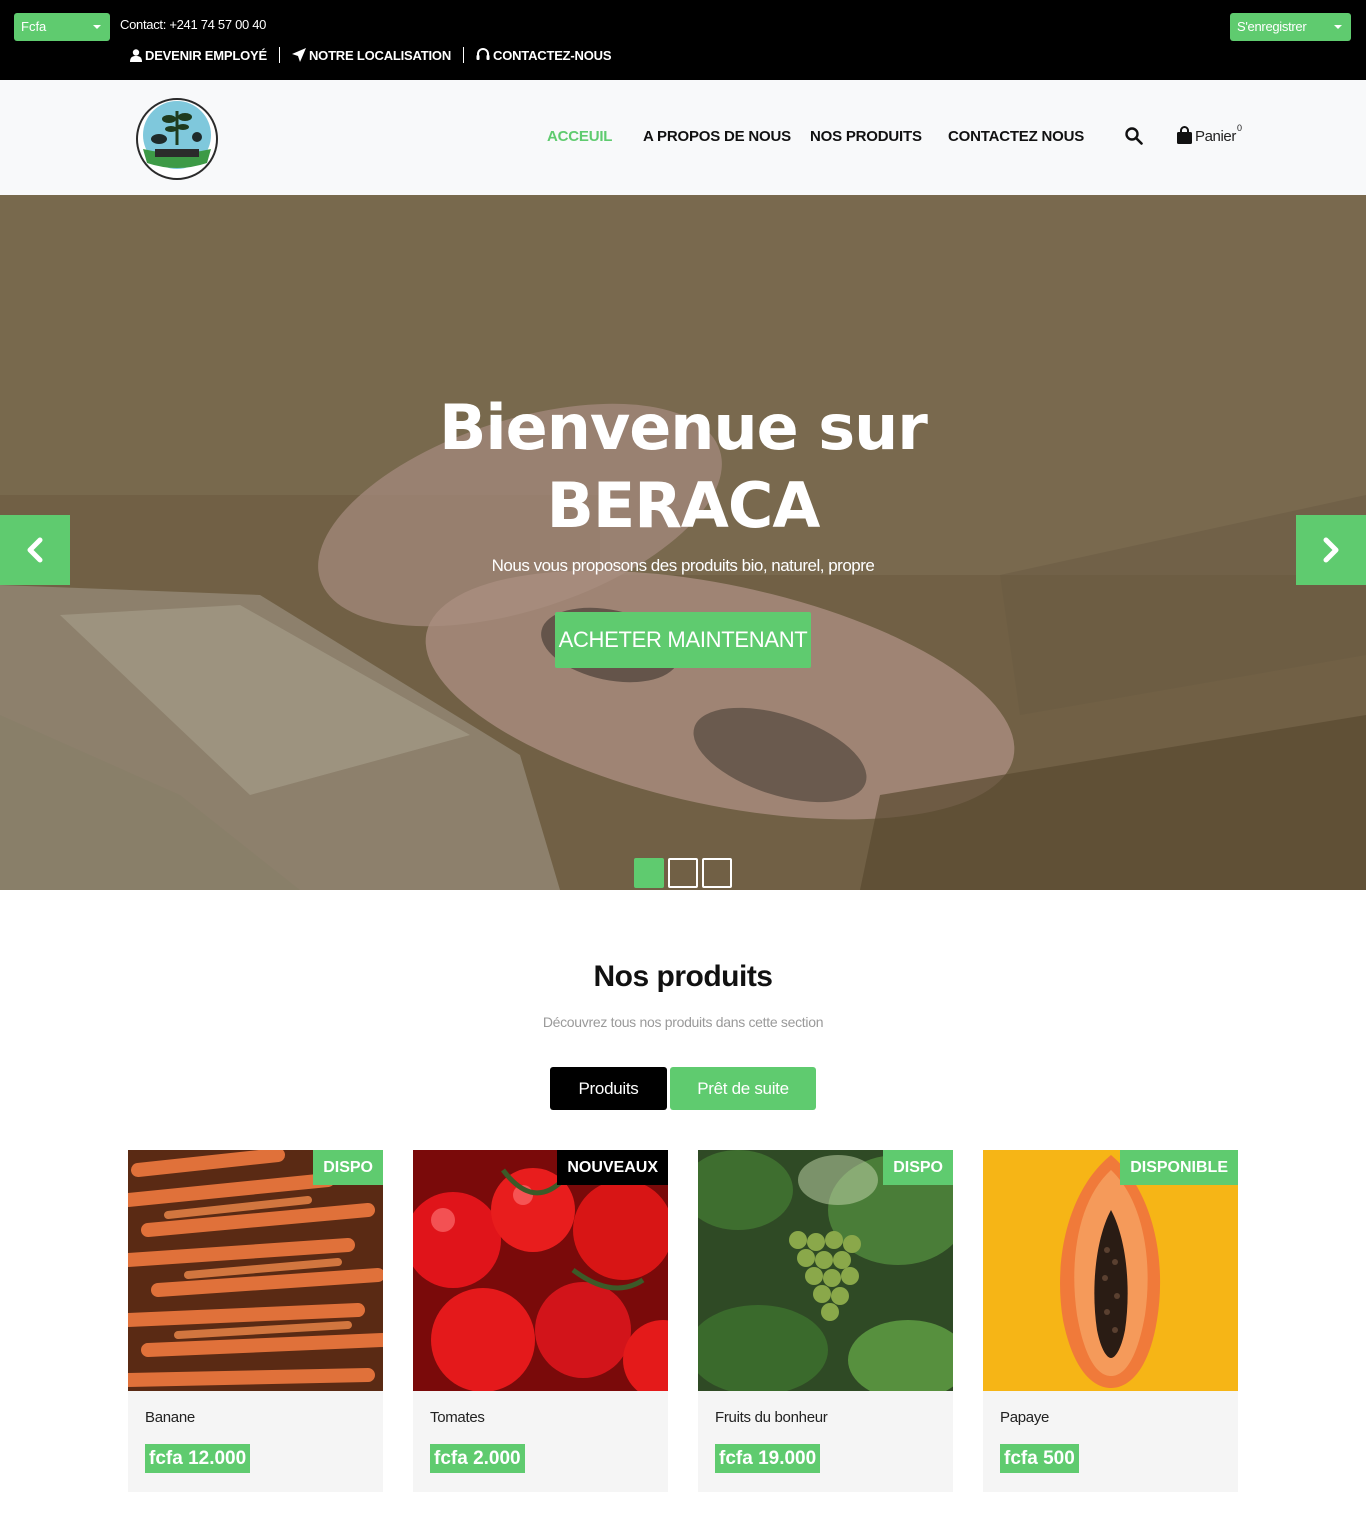  I want to click on hero-title-line-1: Bienvenue sur, so click(683, 427).